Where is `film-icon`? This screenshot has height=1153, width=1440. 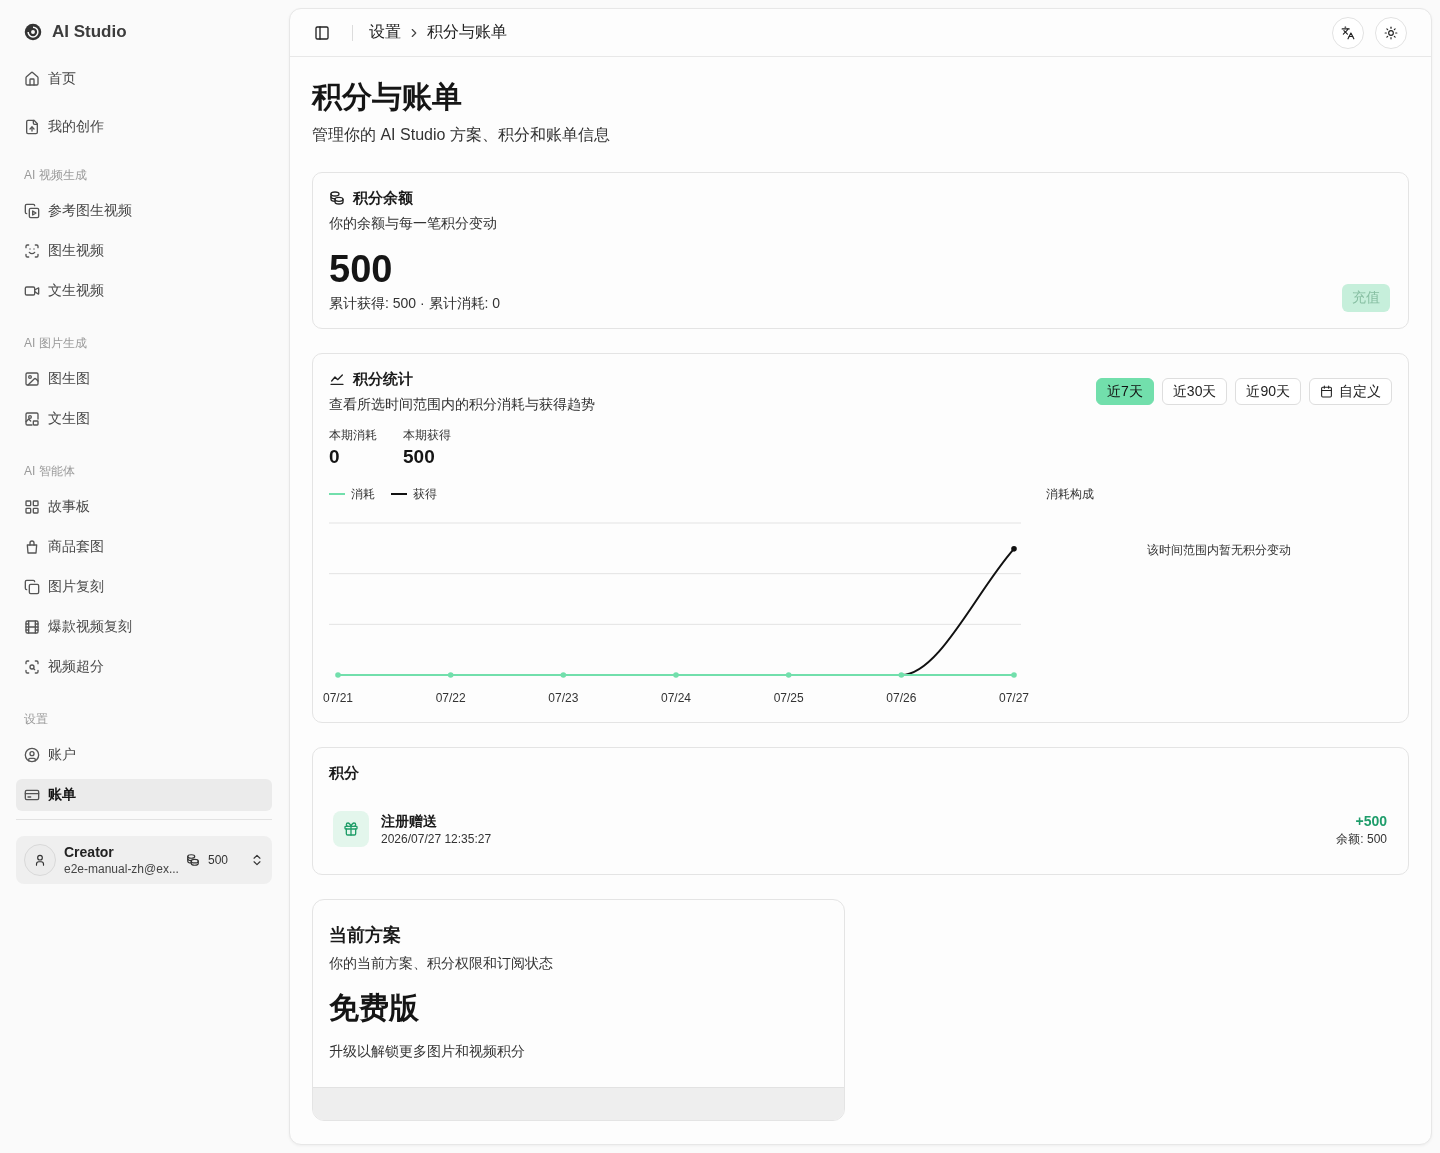 film-icon is located at coordinates (32, 627).